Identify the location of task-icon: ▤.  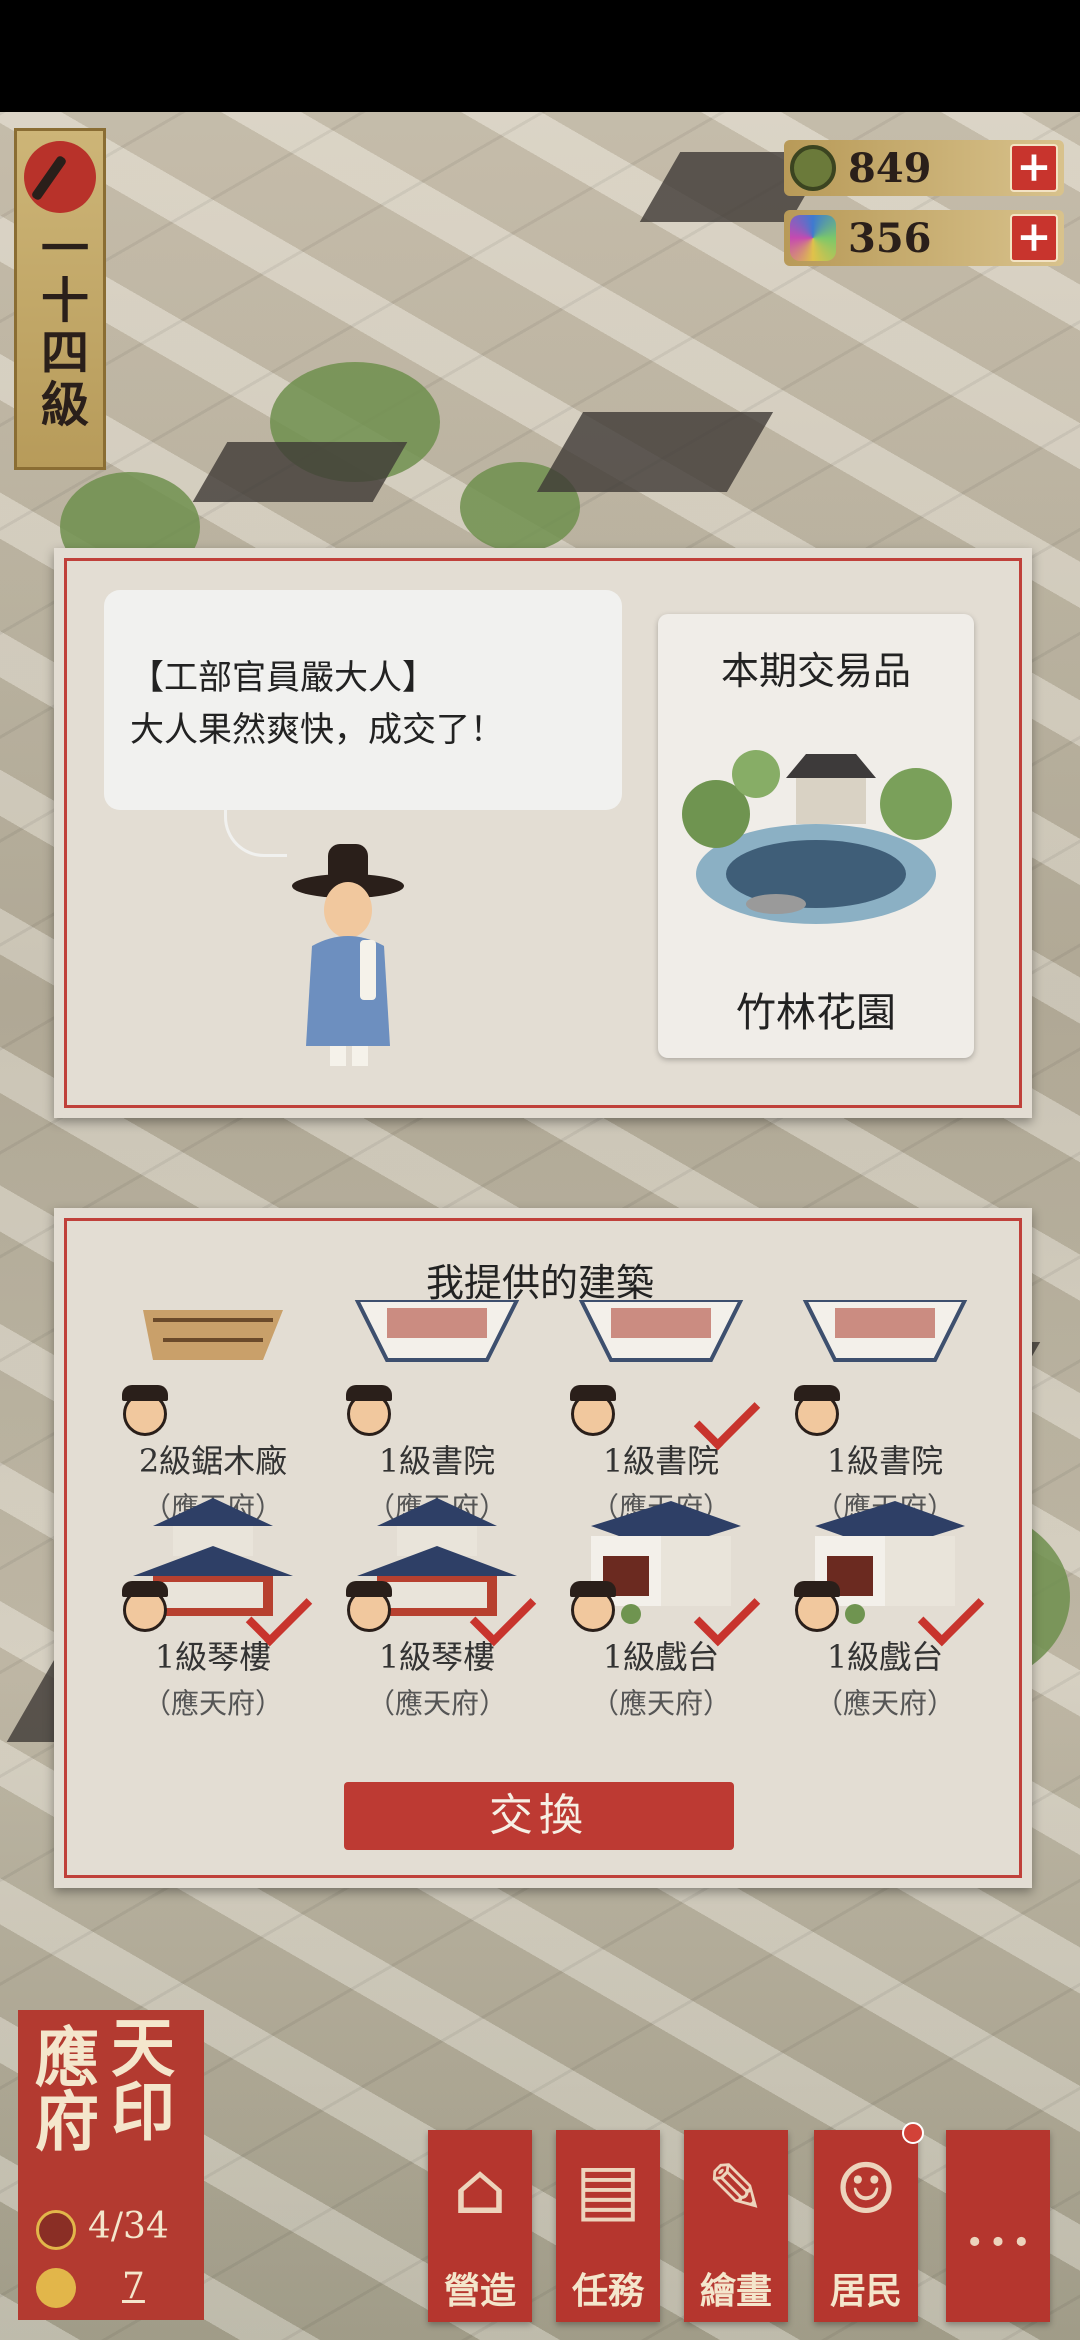
(608, 2189).